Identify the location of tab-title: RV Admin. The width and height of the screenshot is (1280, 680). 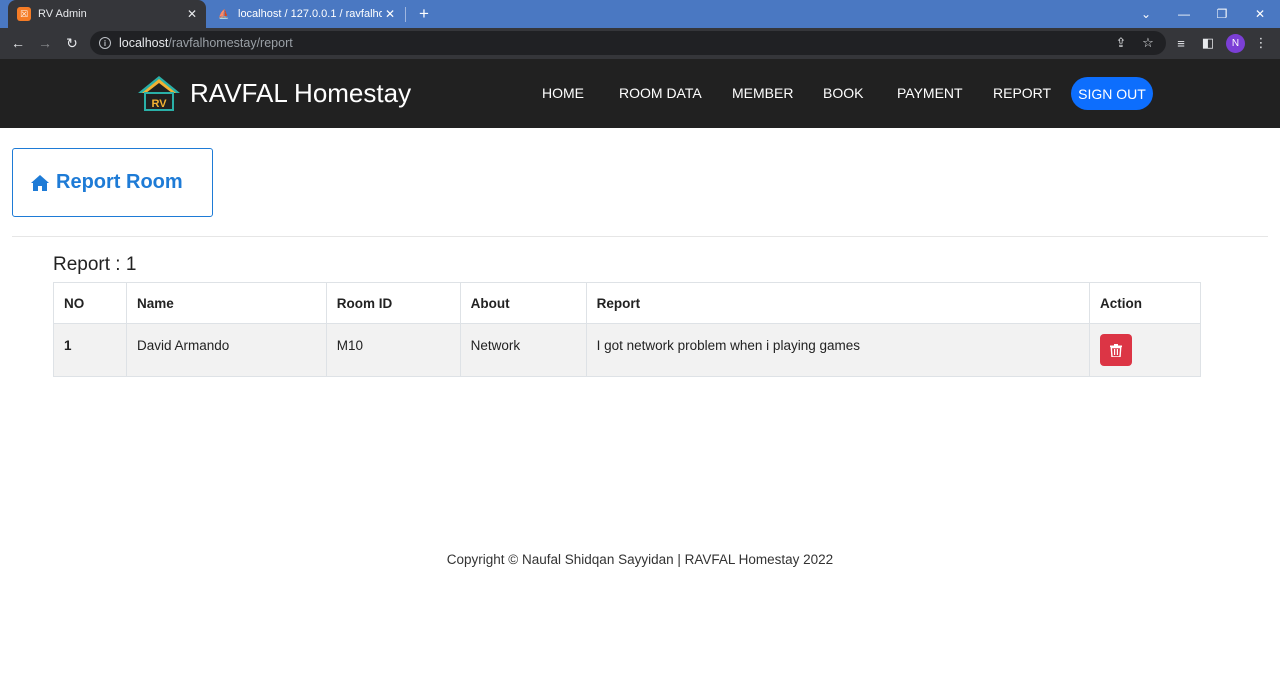
(62, 14).